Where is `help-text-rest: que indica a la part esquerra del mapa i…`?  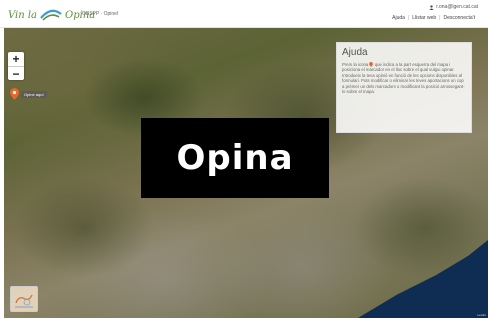
help-text-rest: que indica a la part esquerra del mapa i… is located at coordinates (403, 78).